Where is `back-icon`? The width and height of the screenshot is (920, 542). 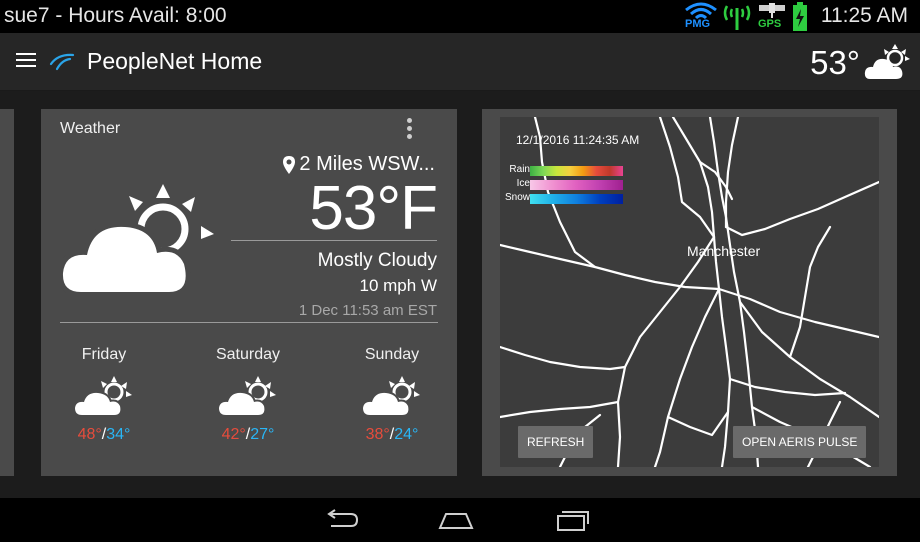 back-icon is located at coordinates (341, 520).